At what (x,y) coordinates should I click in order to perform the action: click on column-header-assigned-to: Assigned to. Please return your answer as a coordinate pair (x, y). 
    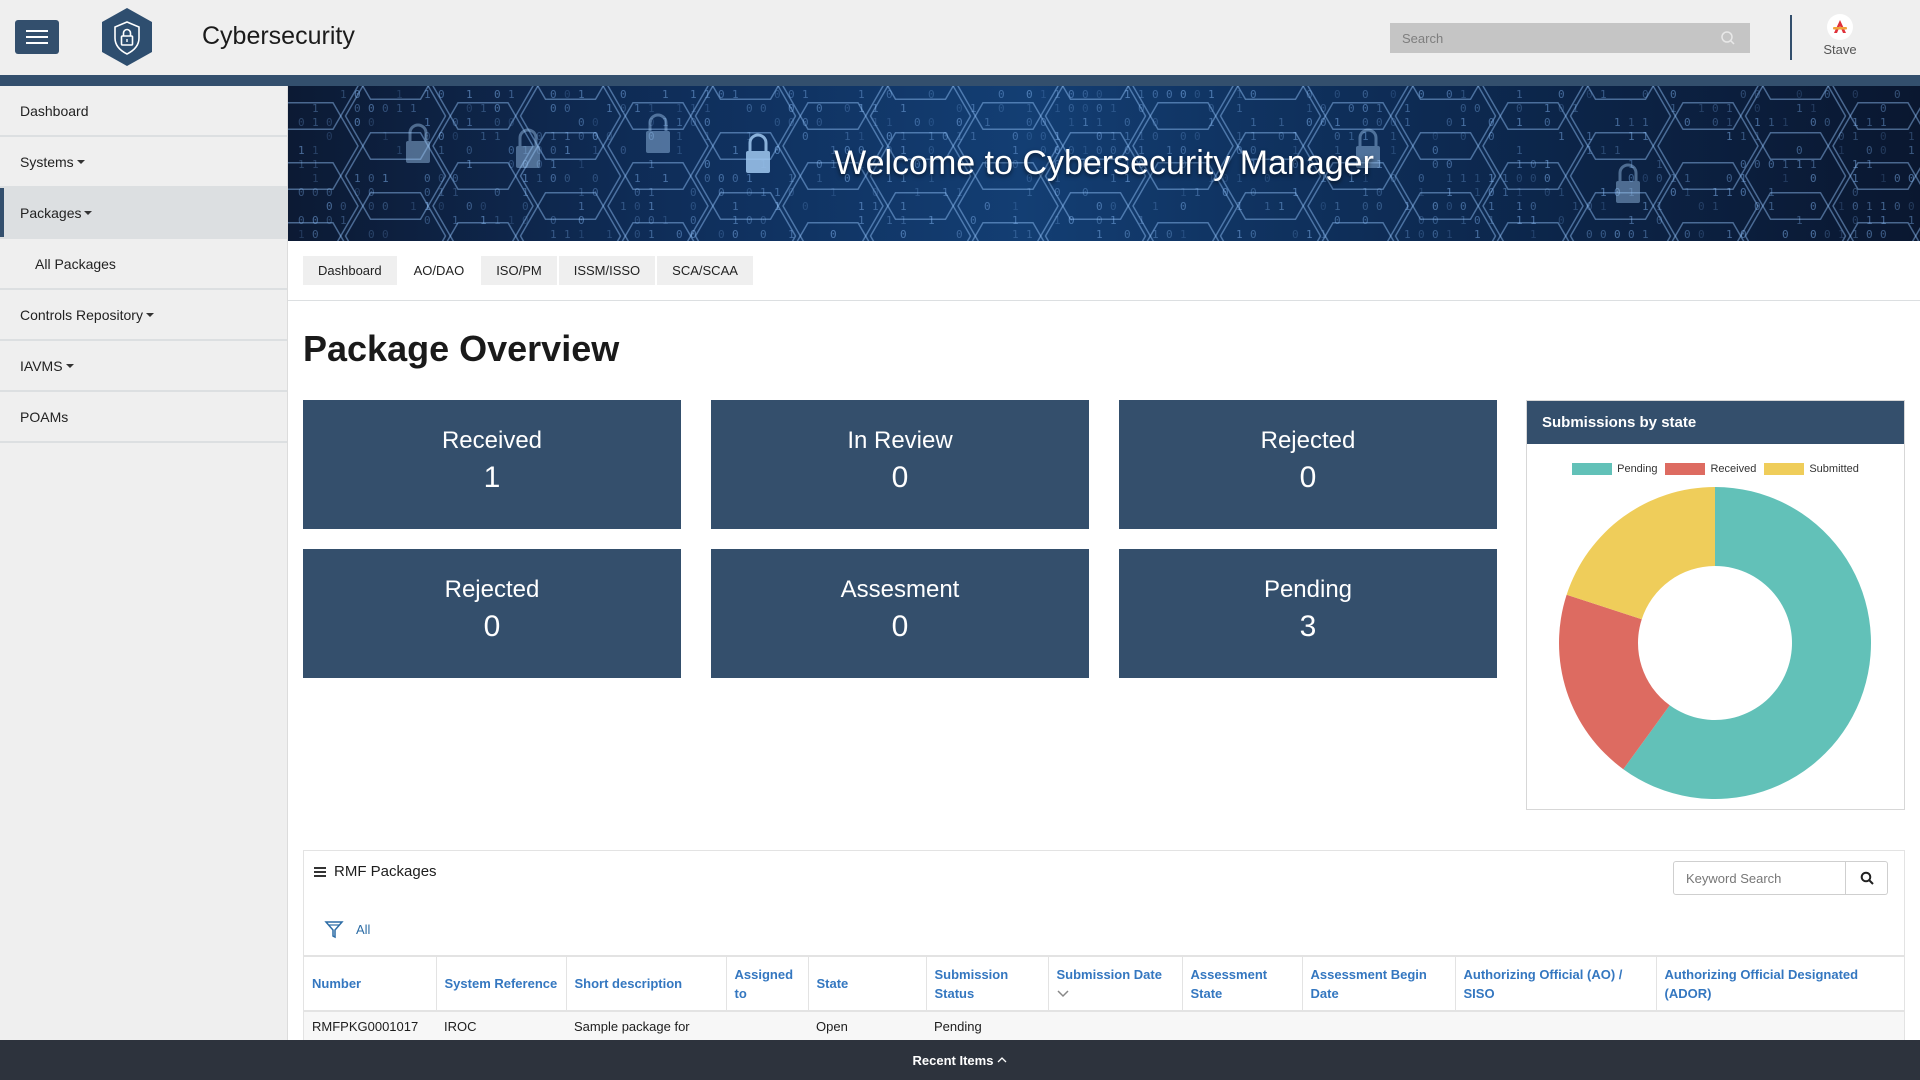
    Looking at the image, I should click on (767, 983).